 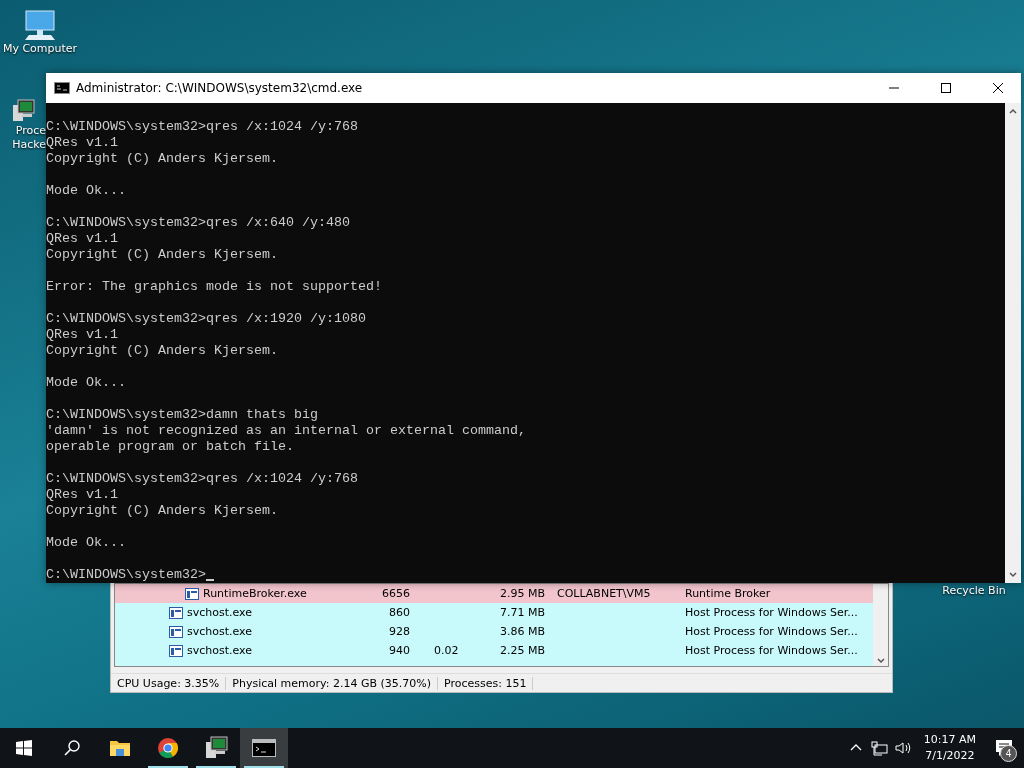 What do you see at coordinates (446, 650) in the screenshot?
I see `cpu-cell: 0.02` at bounding box center [446, 650].